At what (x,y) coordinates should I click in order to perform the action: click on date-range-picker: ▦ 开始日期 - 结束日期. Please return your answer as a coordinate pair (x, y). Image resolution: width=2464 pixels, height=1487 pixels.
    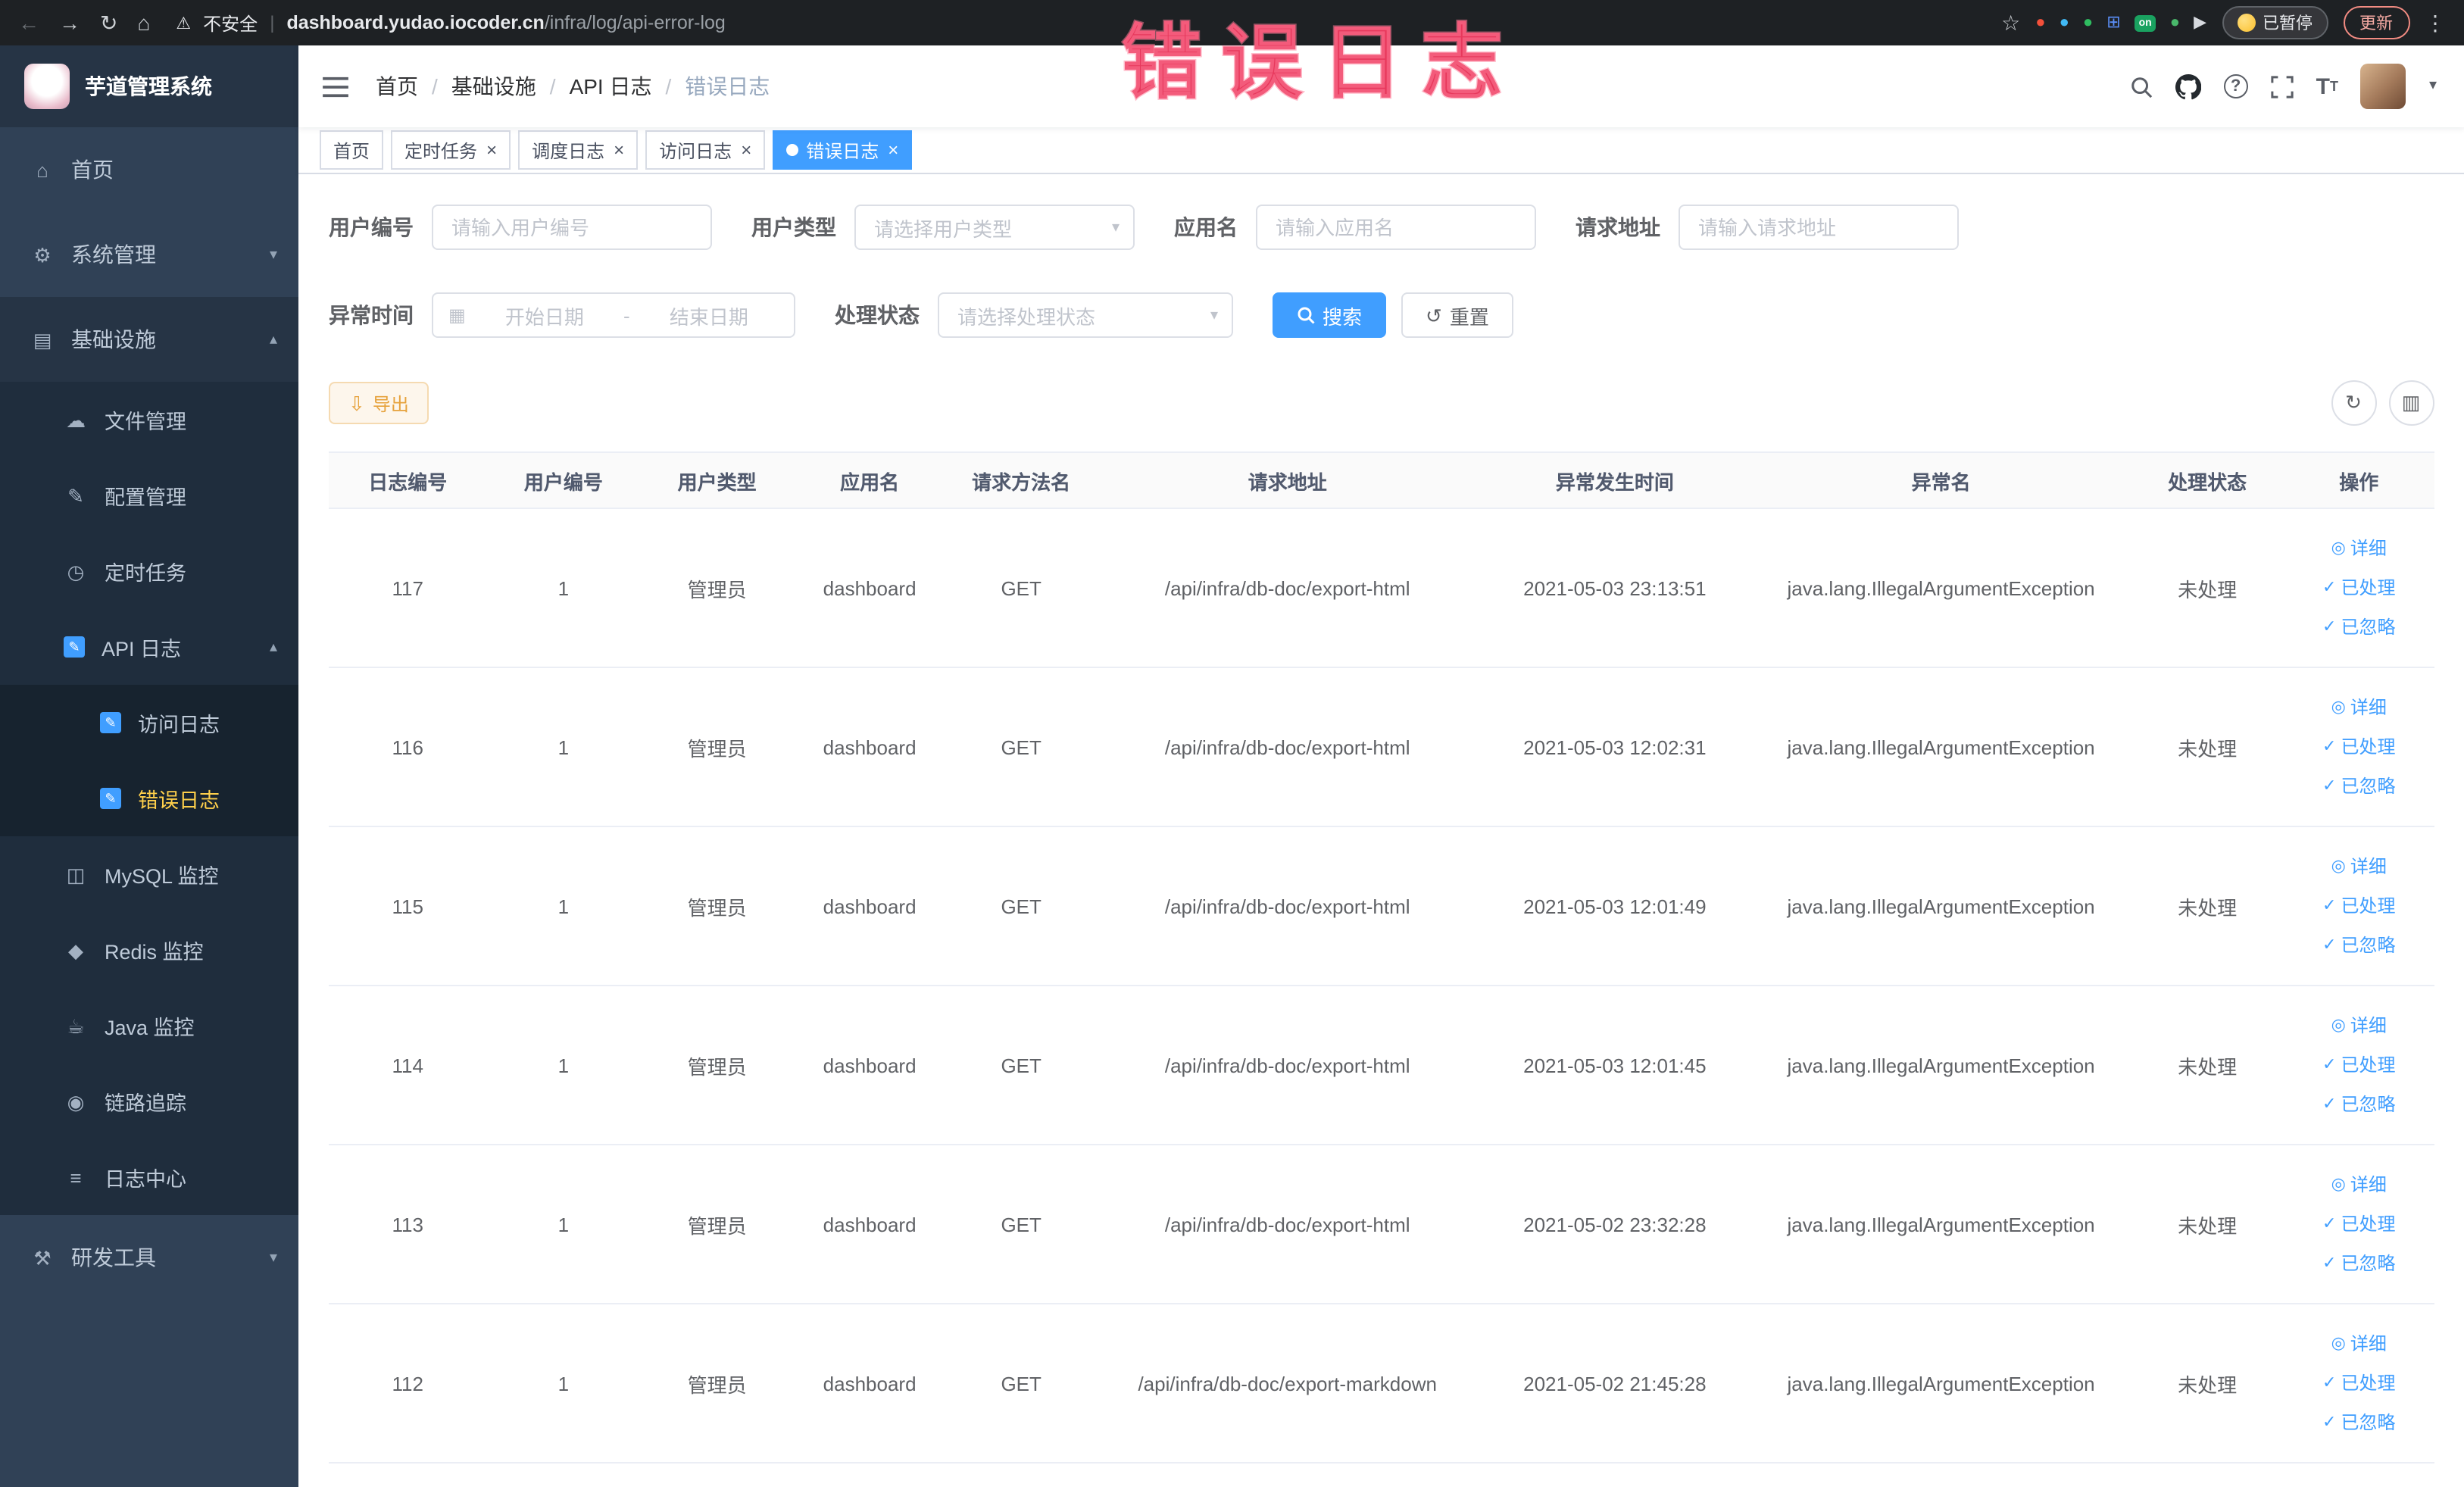
    Looking at the image, I should click on (613, 315).